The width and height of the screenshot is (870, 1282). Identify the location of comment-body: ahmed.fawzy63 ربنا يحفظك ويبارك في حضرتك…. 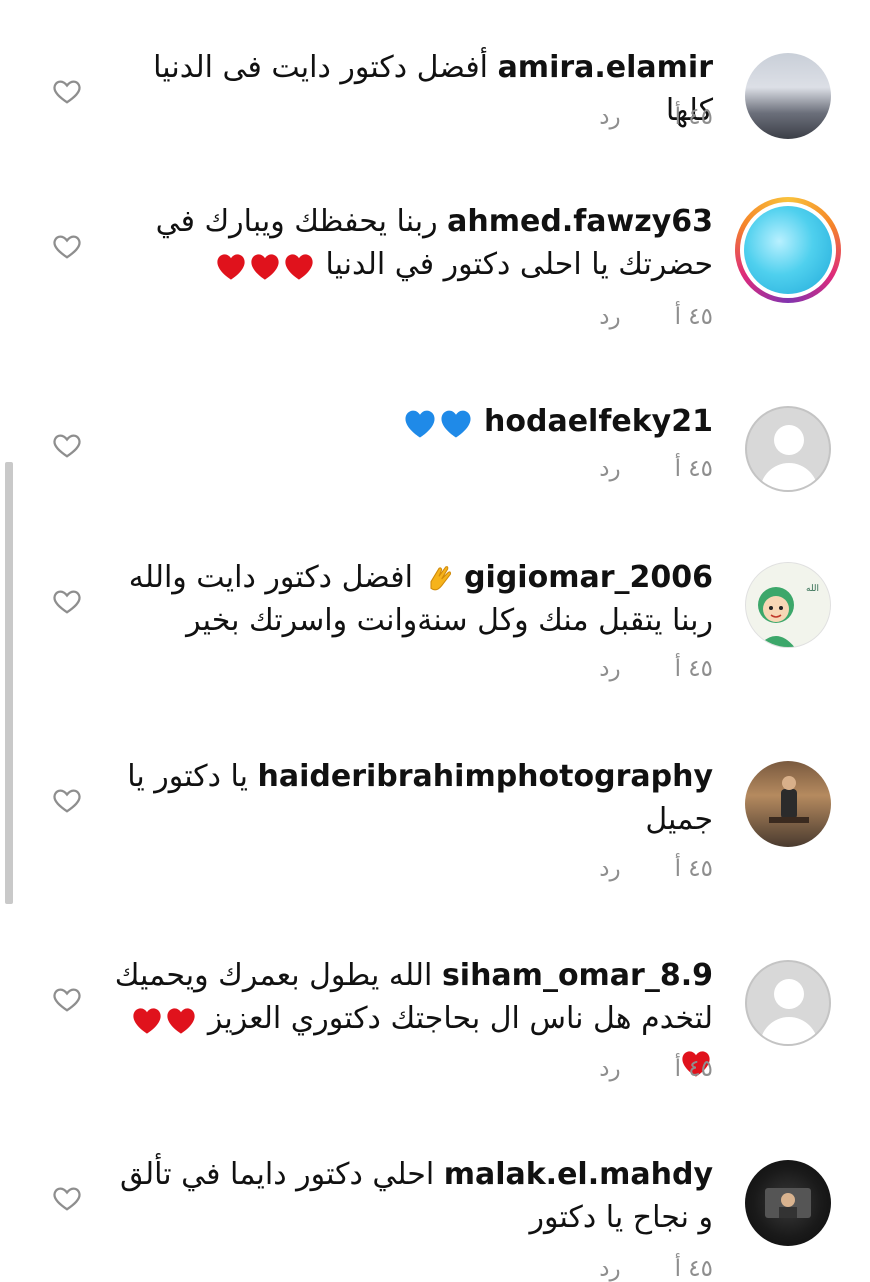
(413, 243).